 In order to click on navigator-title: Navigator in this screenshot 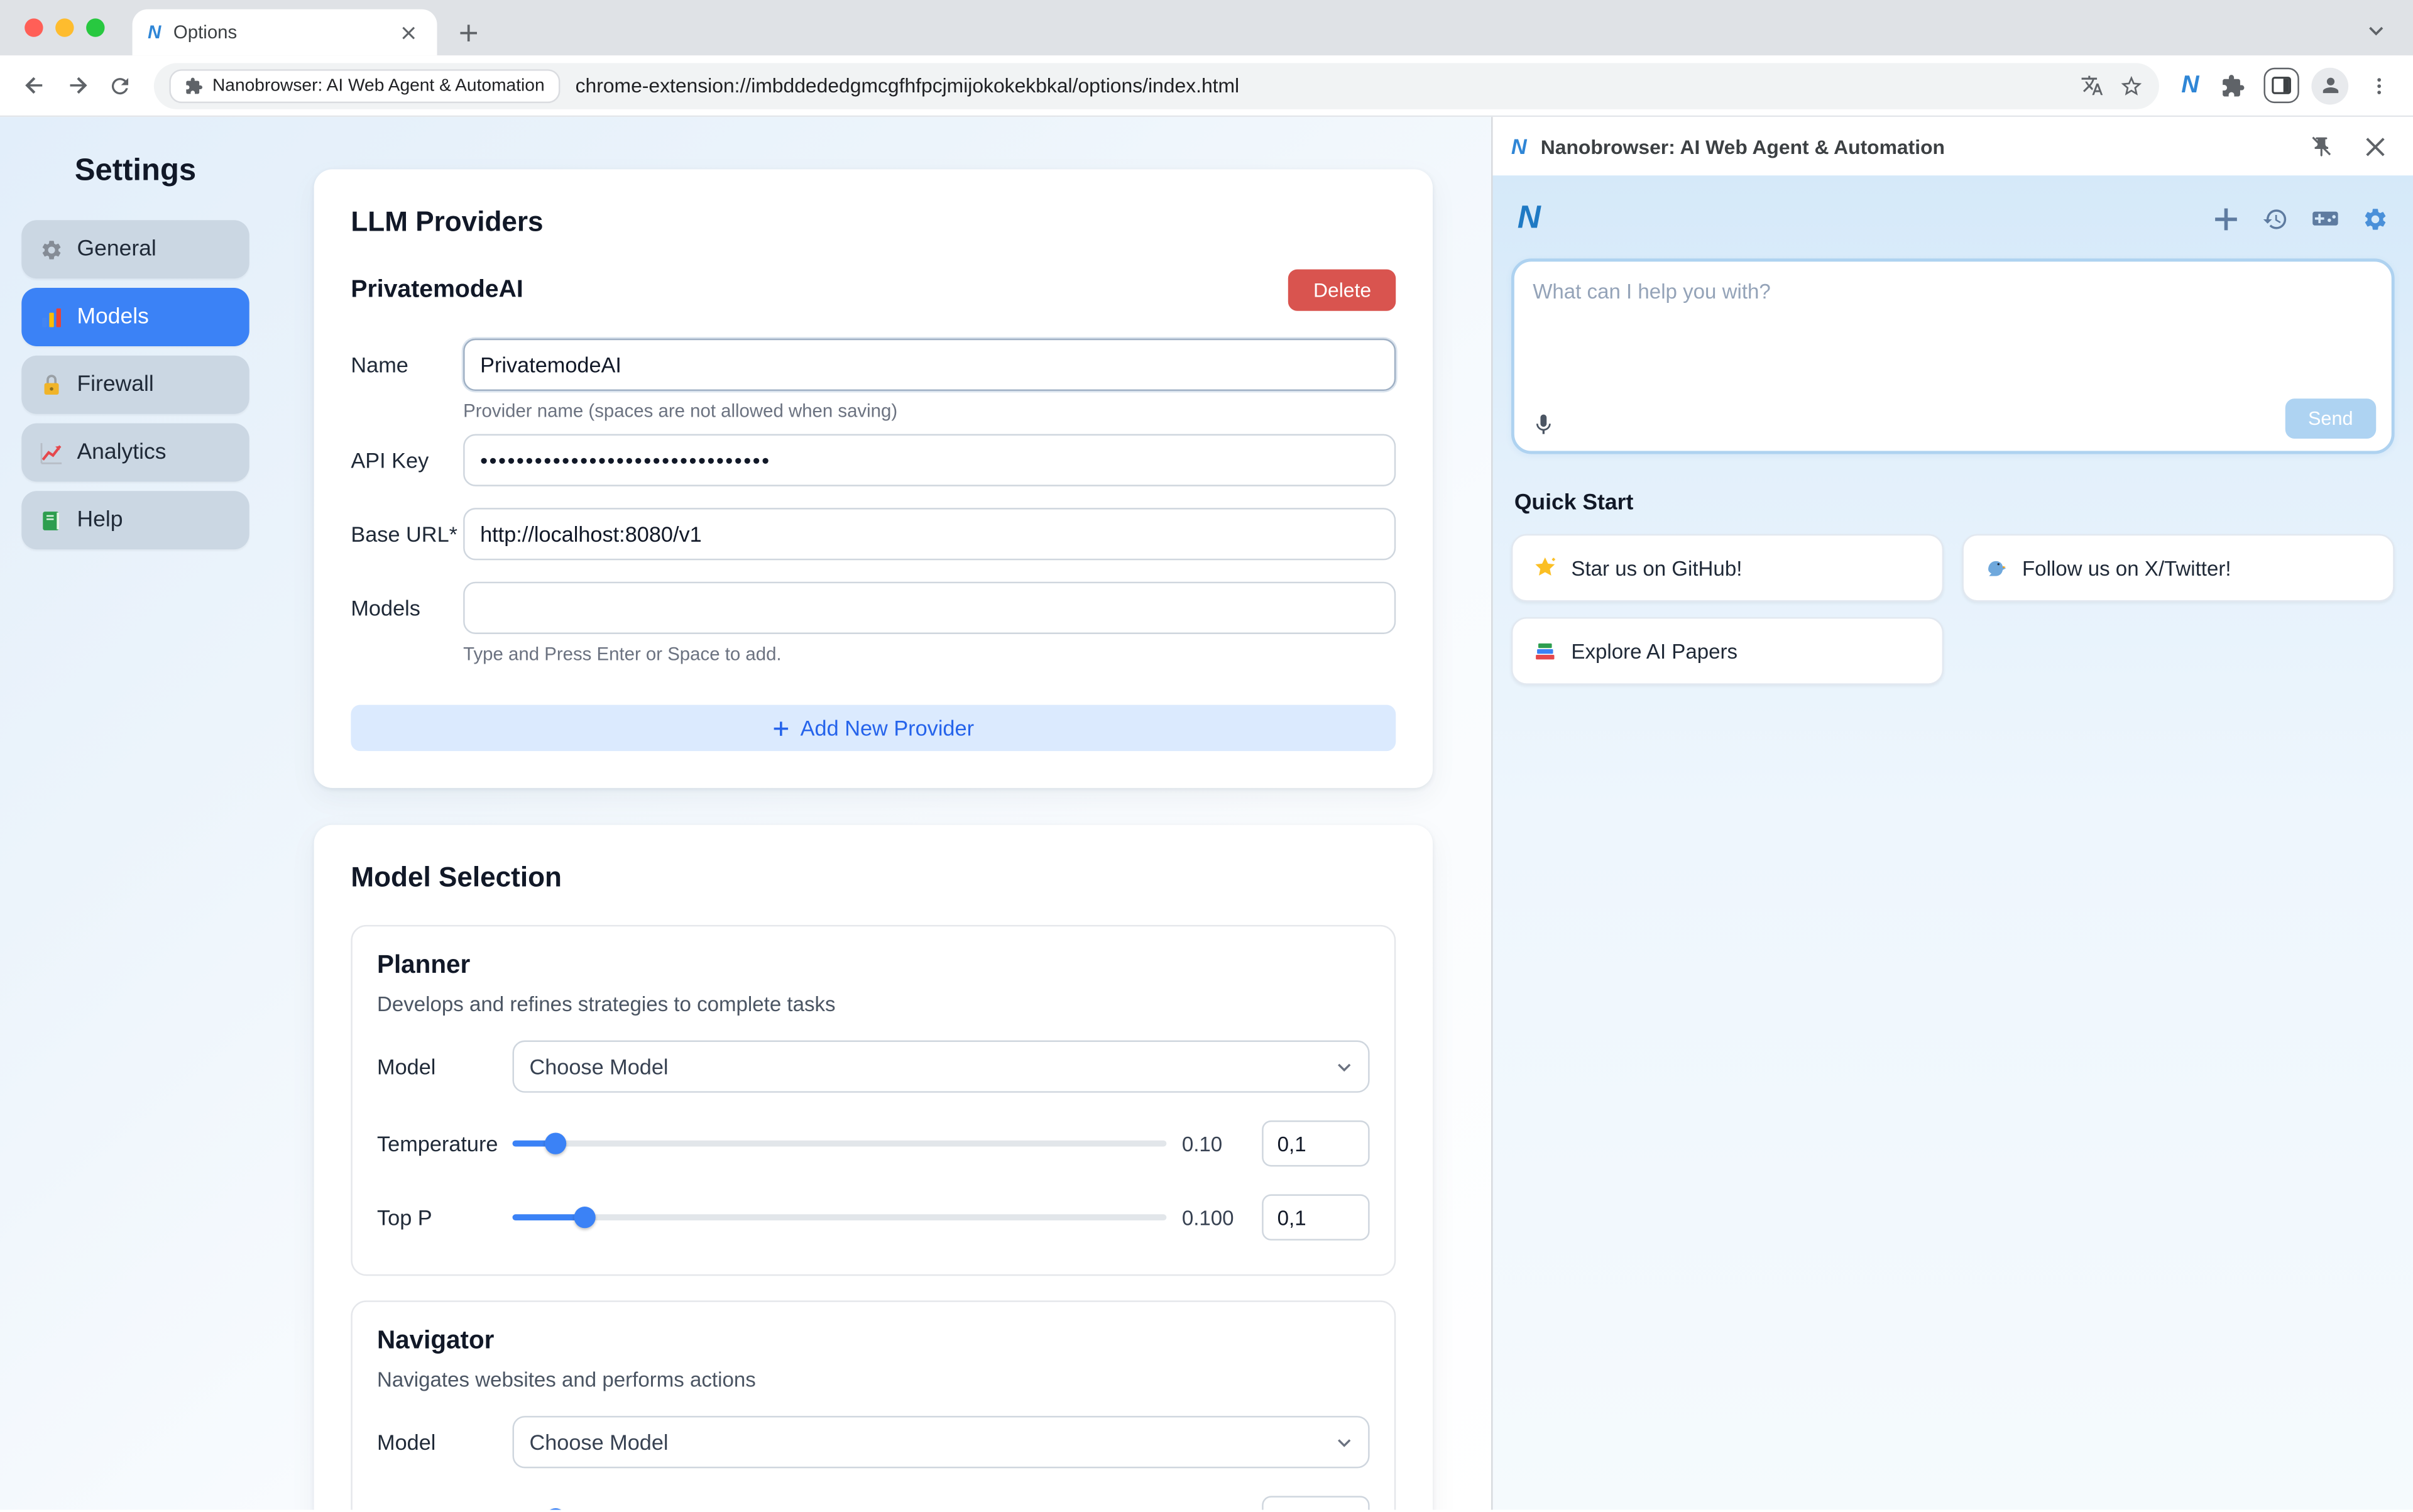, I will do `click(436, 1341)`.